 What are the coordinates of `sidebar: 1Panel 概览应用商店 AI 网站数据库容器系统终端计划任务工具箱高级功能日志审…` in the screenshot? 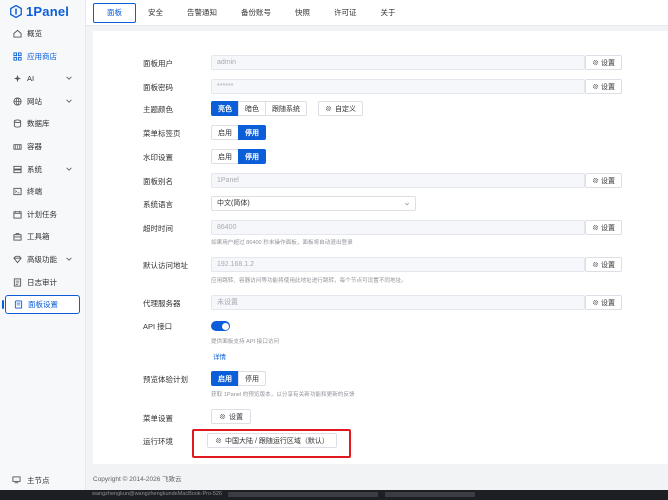 It's located at (43, 250).